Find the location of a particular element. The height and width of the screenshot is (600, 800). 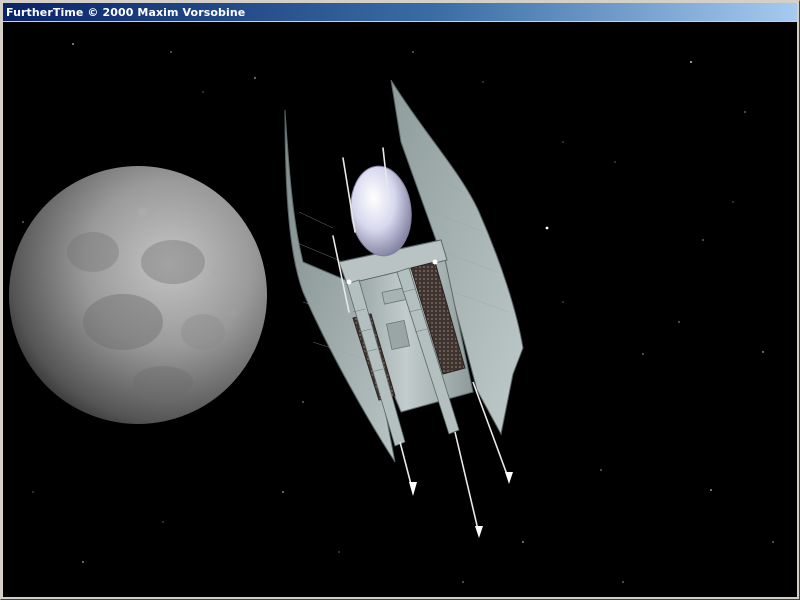

title-bar: FurtherTime © 2000 Maxim Vorsobine is located at coordinates (400, 12).